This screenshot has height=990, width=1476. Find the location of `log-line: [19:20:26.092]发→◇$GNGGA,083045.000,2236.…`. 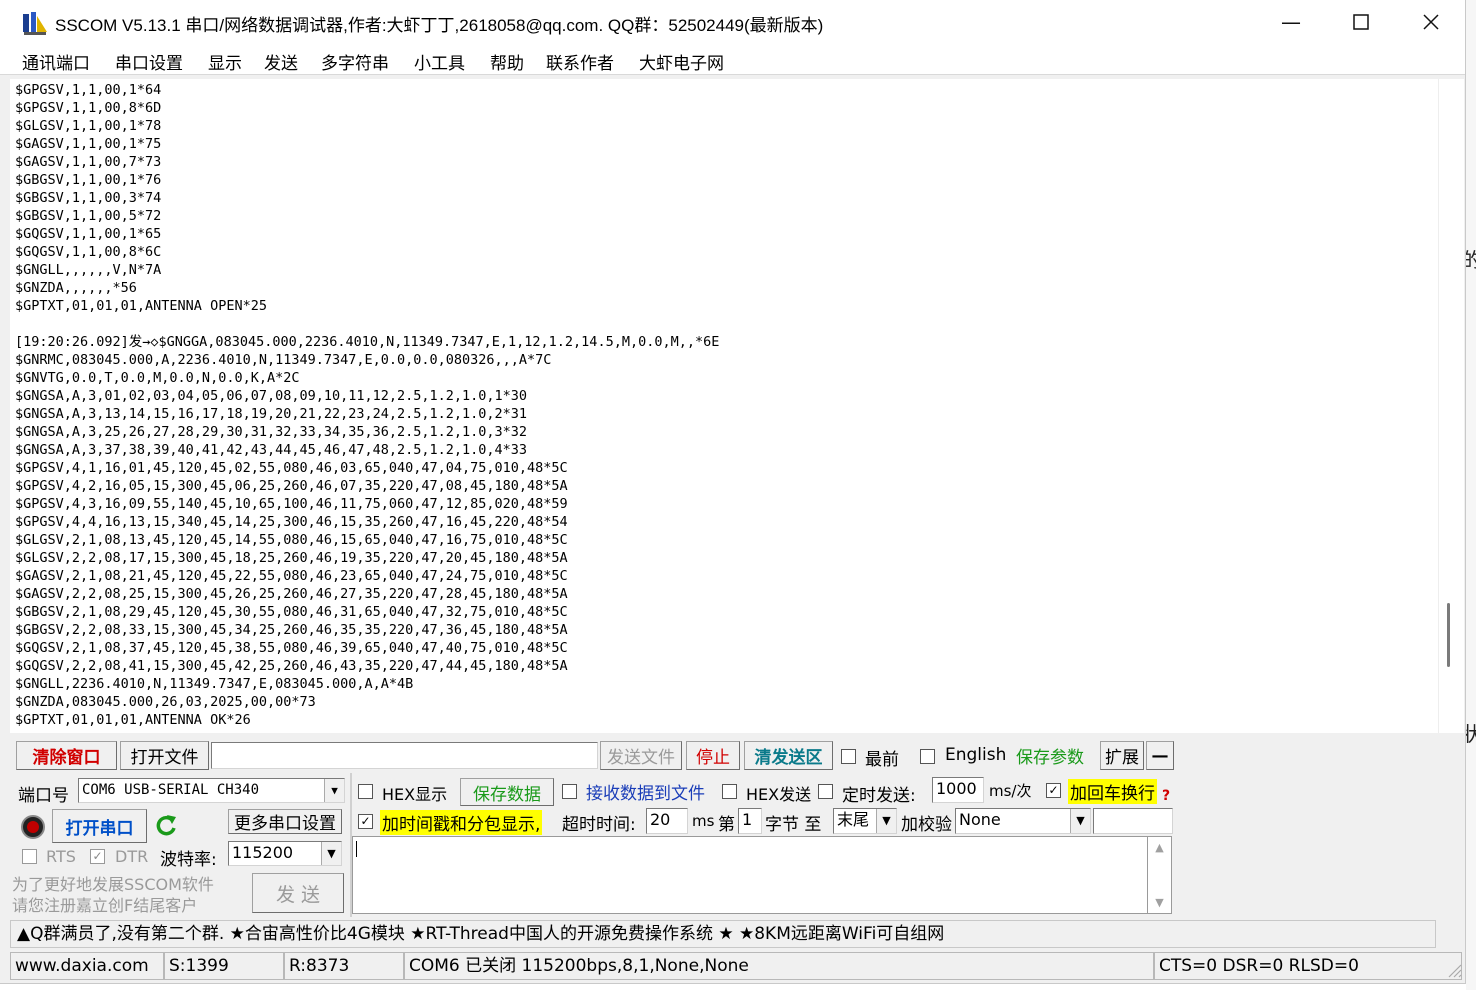

log-line: [19:20:26.092]发→◇$GNGGA,083045.000,2236.… is located at coordinates (367, 342).